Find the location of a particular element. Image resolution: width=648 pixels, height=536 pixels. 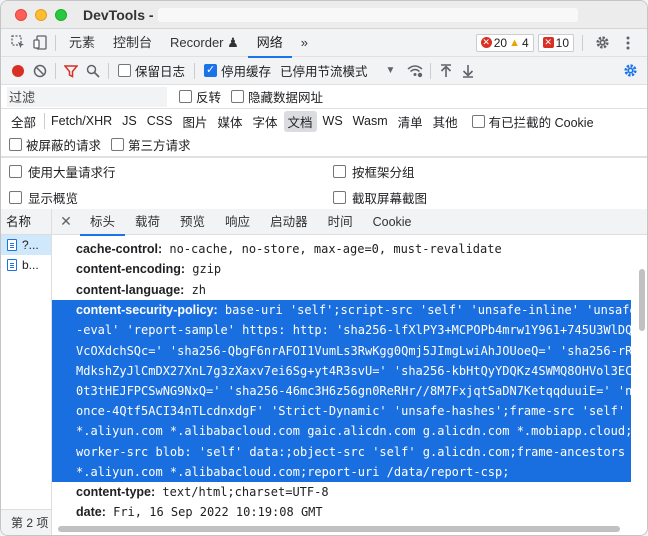

filter-icon is located at coordinates (71, 71).